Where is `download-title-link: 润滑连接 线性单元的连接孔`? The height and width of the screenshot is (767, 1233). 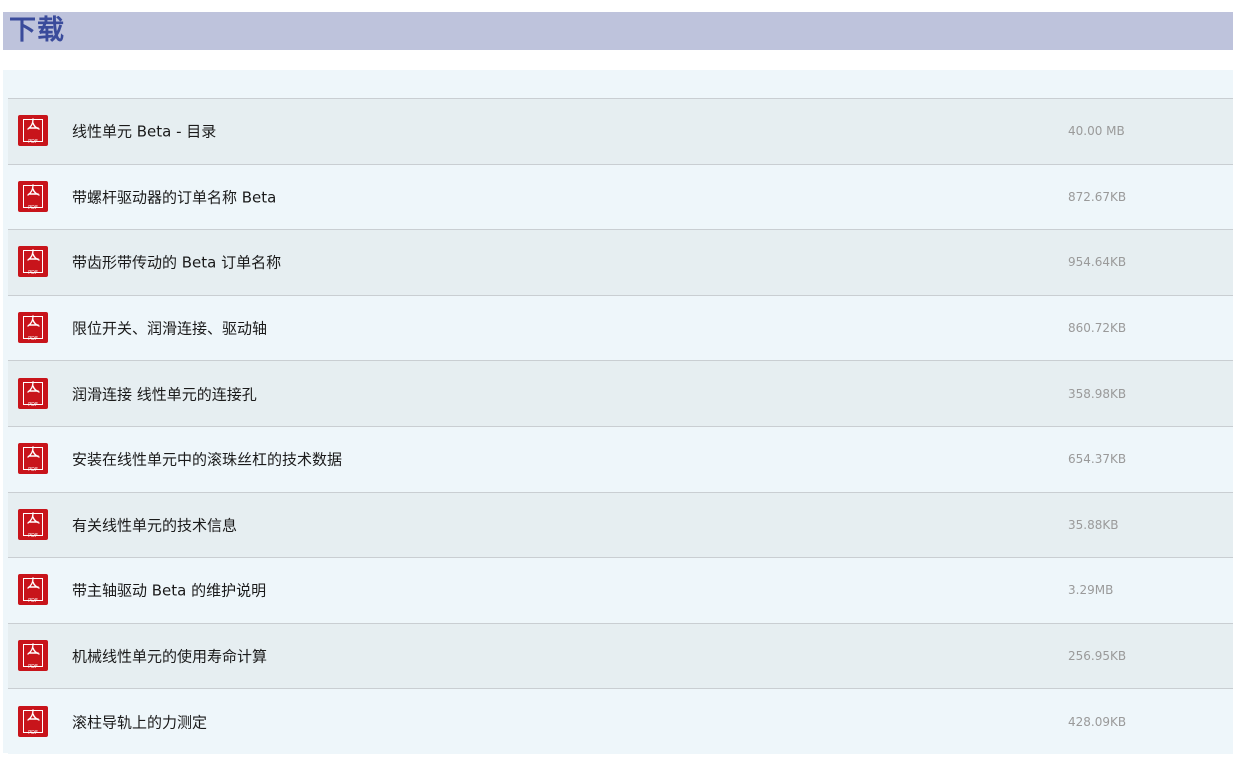 download-title-link: 润滑连接 线性单元的连接孔 is located at coordinates (164, 393).